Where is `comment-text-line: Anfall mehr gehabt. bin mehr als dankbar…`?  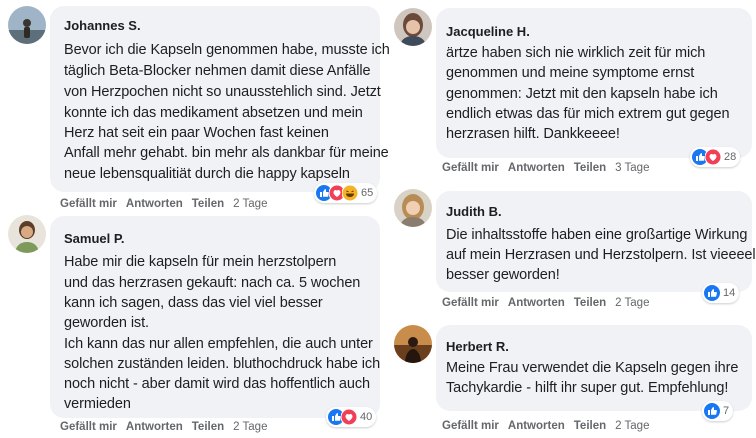
comment-text-line: Anfall mehr gehabt. bin mehr als dankbar… is located at coordinates (226, 153).